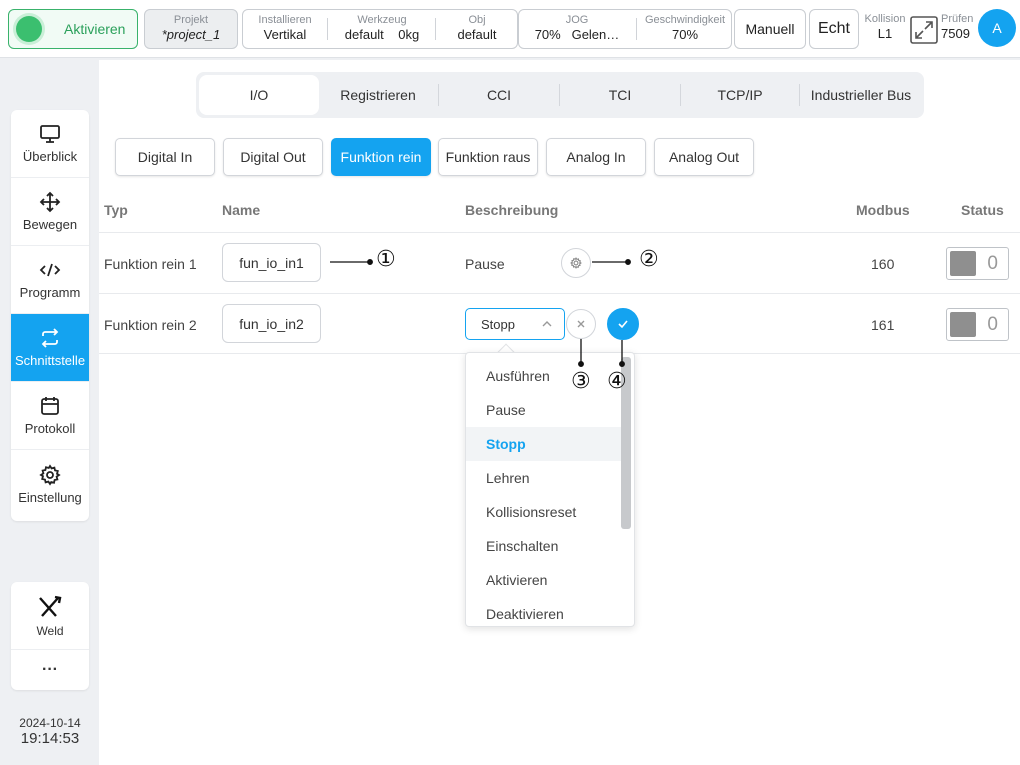 The height and width of the screenshot is (765, 1020). Describe the element at coordinates (386, 259) in the screenshot. I see `callout-1: ①` at that location.